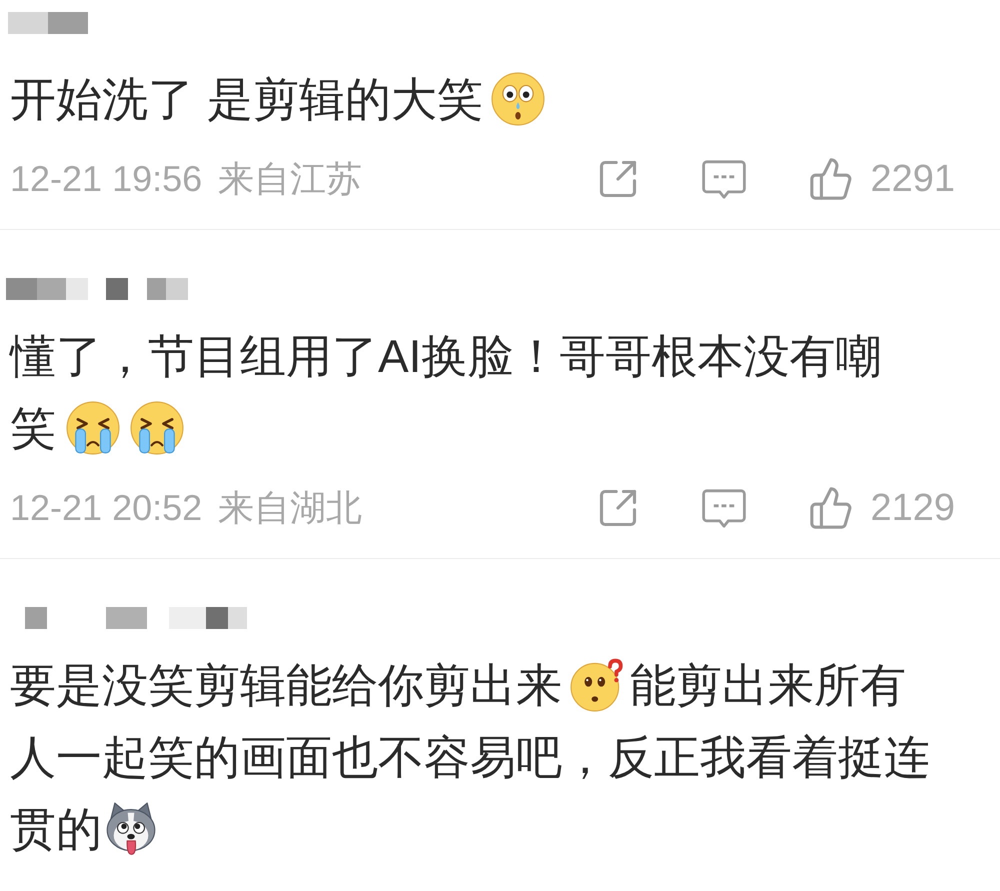 The image size is (1000, 891). I want to click on like-button: 2291, so click(881, 179).